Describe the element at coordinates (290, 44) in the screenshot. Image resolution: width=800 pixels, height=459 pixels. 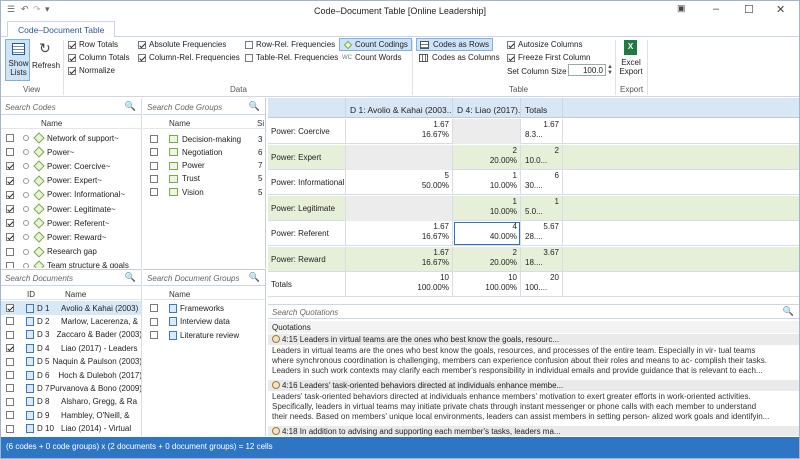
I see `row-rel-frequencies-checkbox: Row-Rel. Frequencies` at that location.